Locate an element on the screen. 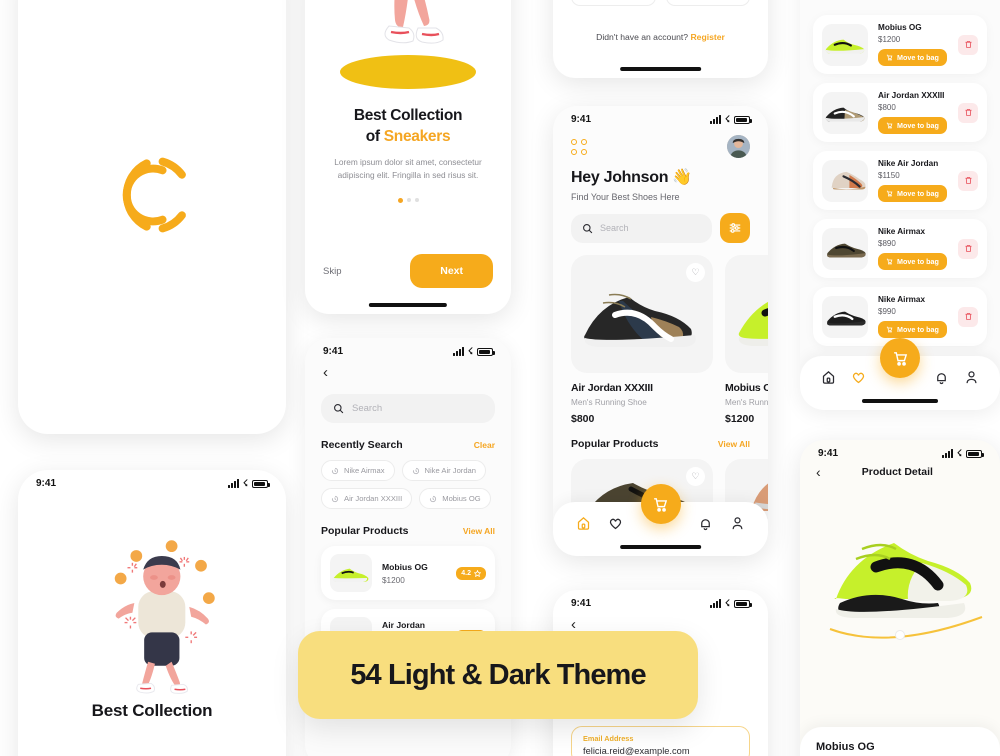  table-row: Nike Airmax $890 Move to bag is located at coordinates (900, 248).